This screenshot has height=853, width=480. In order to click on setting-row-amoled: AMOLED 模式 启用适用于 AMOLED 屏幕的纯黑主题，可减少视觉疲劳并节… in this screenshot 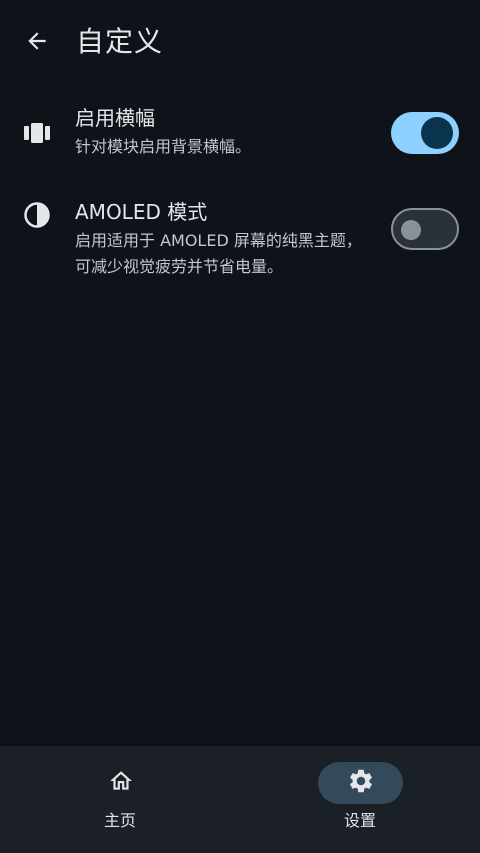, I will do `click(240, 254)`.